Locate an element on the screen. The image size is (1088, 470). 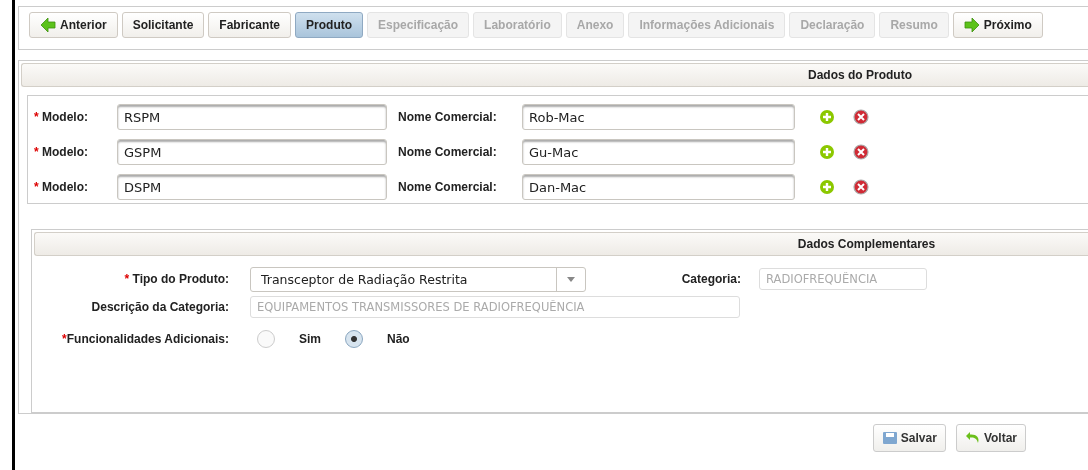
panel-title: Dados Complementares is located at coordinates (866, 244).